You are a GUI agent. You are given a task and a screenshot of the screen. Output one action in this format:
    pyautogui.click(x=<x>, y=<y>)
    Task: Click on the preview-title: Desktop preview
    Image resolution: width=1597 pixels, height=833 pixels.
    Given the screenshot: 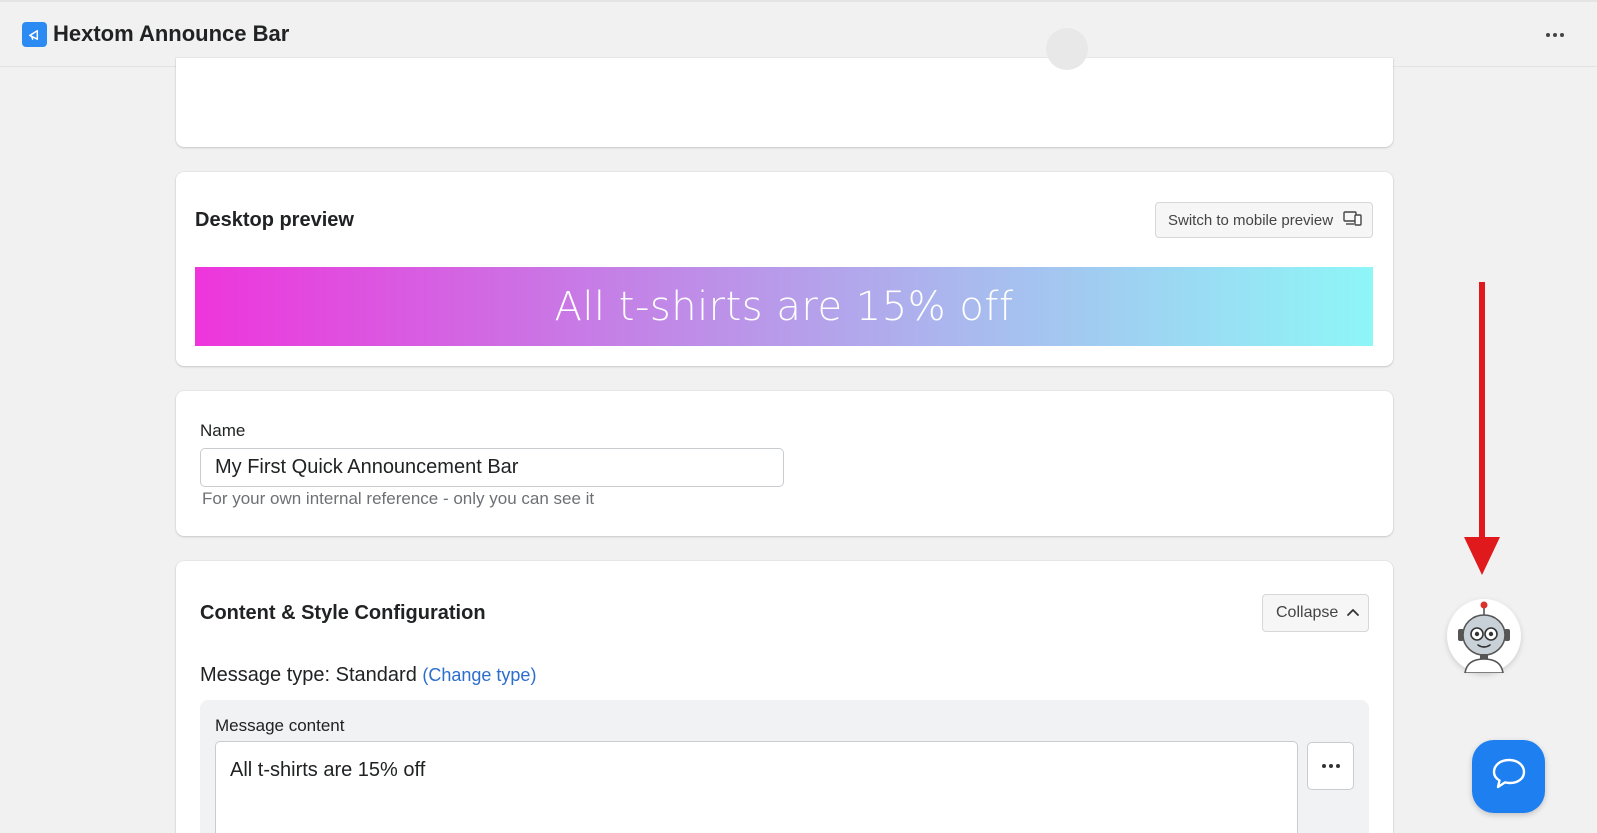 What is the action you would take?
    pyautogui.click(x=274, y=220)
    